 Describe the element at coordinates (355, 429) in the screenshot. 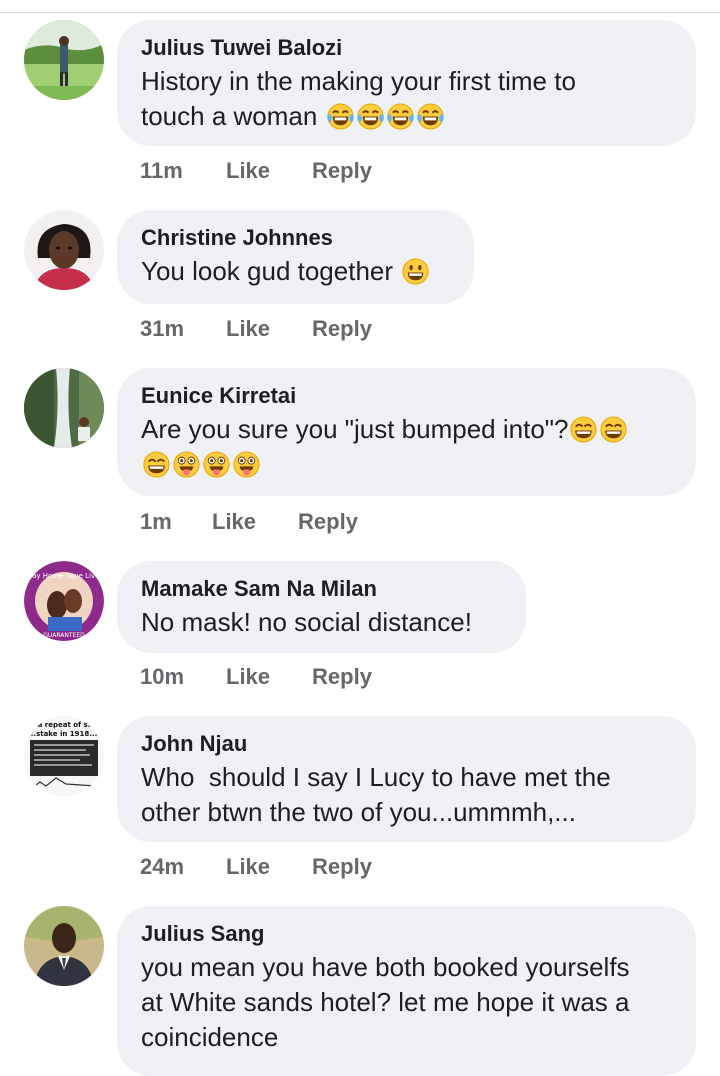

I see `comment-text-line: Are you sure you "just bumped into"?` at that location.